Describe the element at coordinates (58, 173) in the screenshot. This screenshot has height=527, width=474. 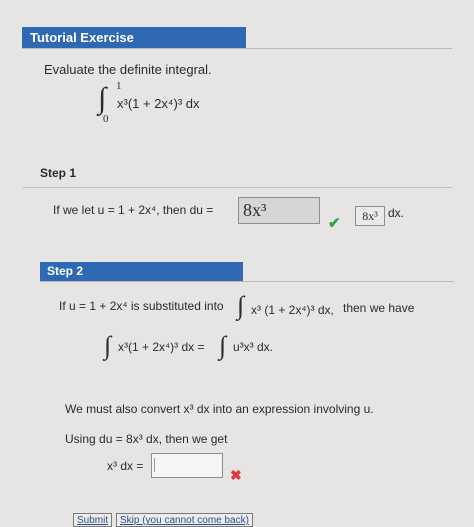
I see `step1-label: Step 1` at that location.